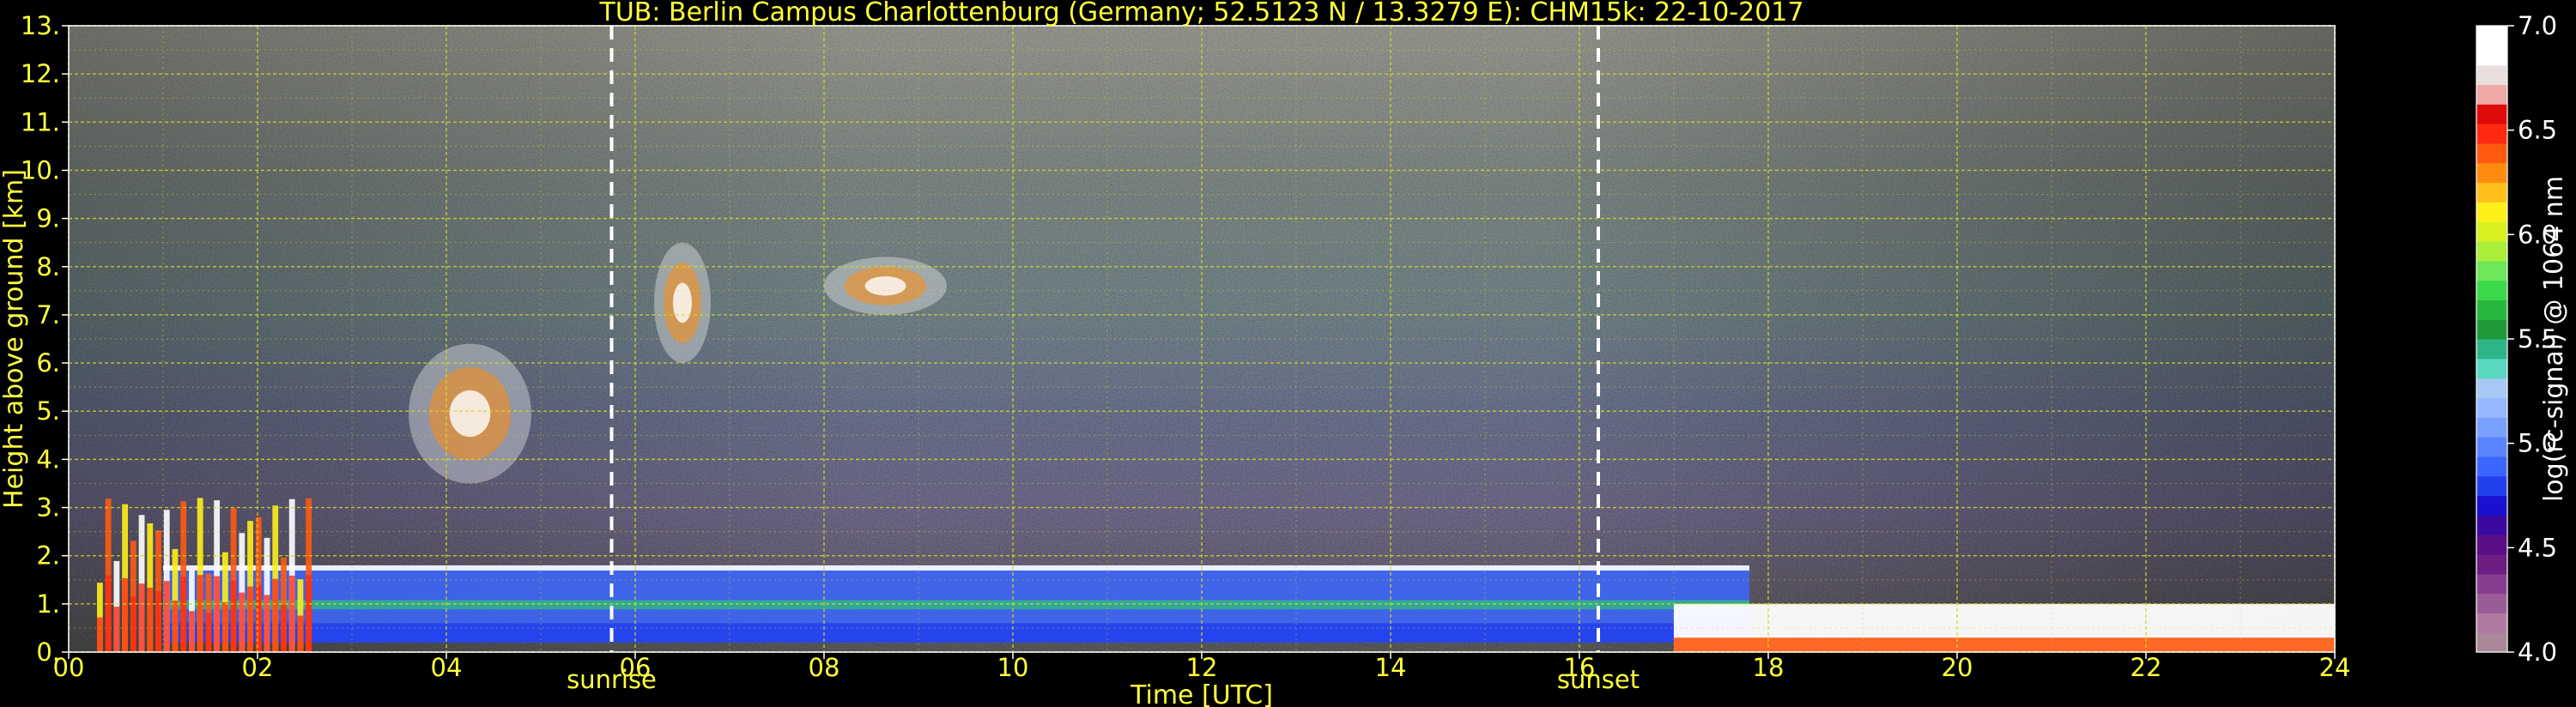 The width and height of the screenshot is (2576, 707). I want to click on x-tick-label: 22, so click(2146, 667).